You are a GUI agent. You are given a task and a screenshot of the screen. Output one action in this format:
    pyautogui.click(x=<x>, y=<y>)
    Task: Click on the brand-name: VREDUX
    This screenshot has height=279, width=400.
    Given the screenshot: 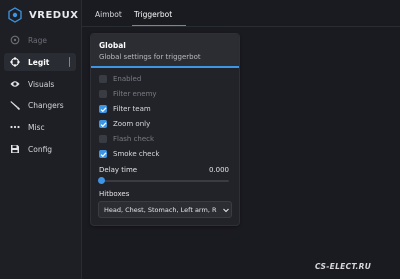 What is the action you would take?
    pyautogui.click(x=54, y=15)
    